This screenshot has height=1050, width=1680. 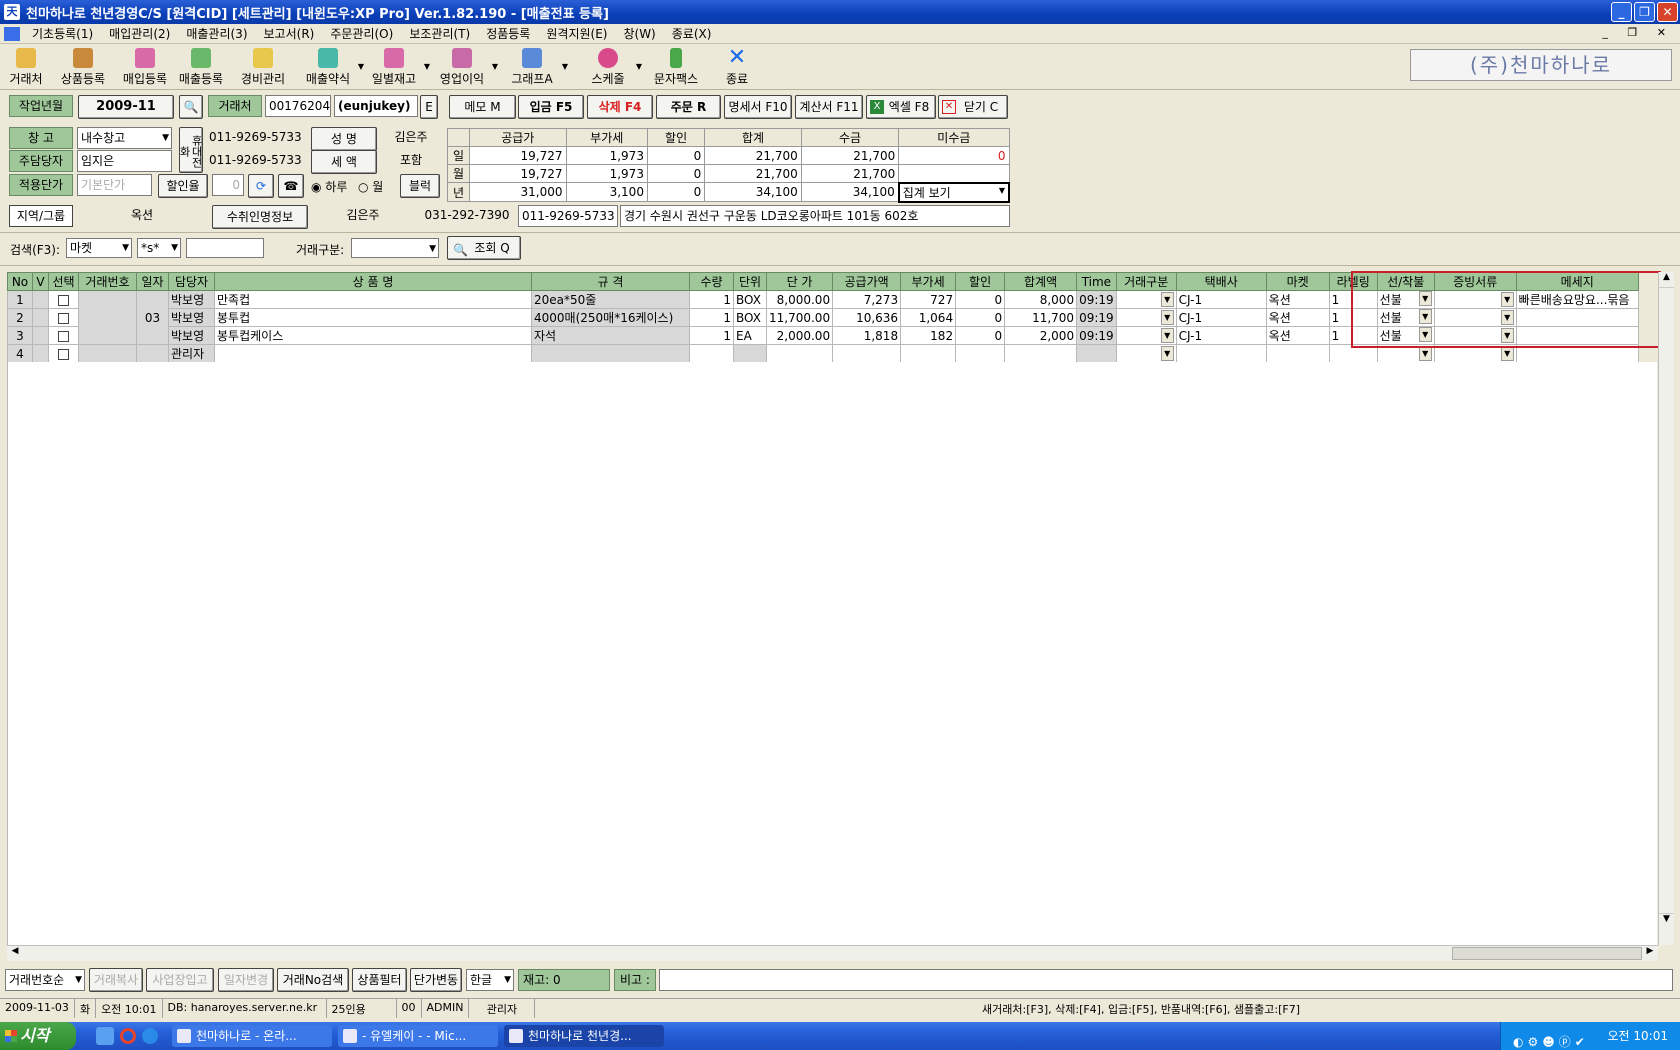 I want to click on row-price: 2,000.00, so click(x=799, y=335).